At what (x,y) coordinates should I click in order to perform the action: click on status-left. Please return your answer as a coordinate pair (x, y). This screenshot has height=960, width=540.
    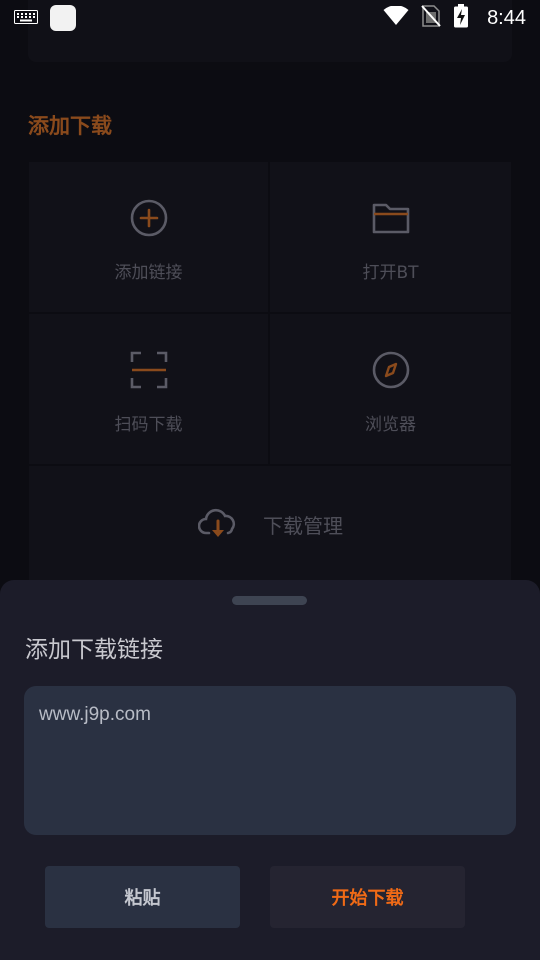
    Looking at the image, I should click on (45, 18).